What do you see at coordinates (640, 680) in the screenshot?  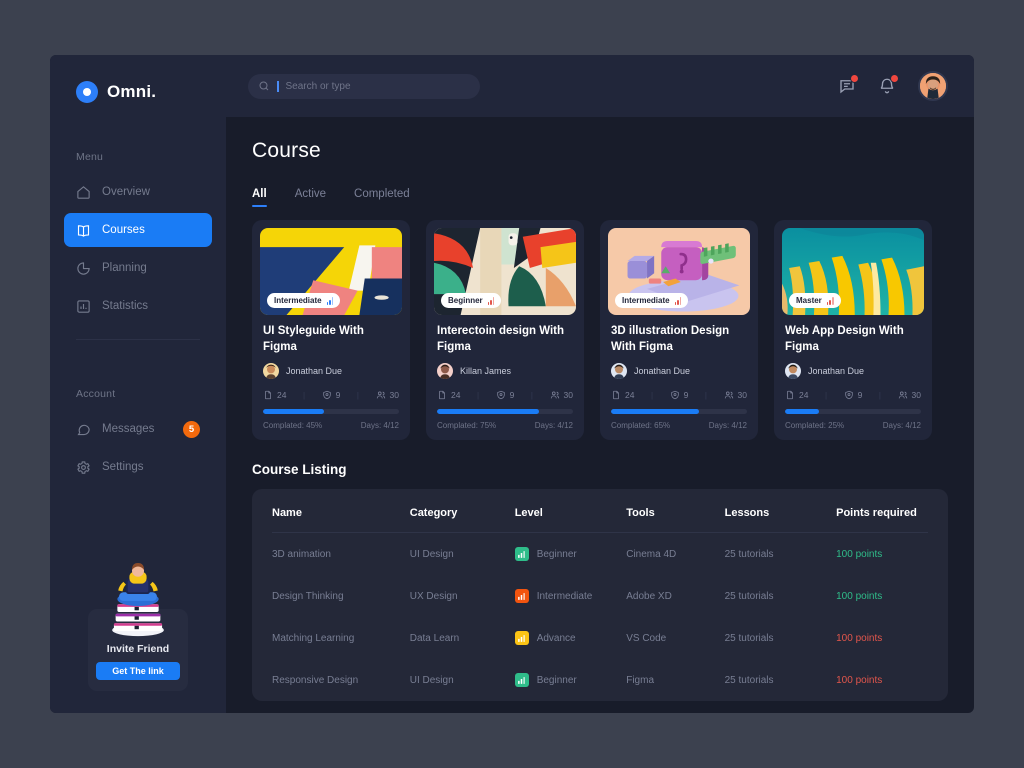 I see `cell-tools: Figma` at bounding box center [640, 680].